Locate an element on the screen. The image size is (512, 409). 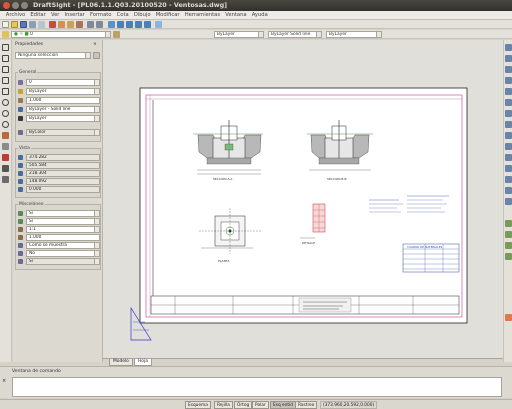
lineweight-select: ByLayer is located at coordinates (354, 34).